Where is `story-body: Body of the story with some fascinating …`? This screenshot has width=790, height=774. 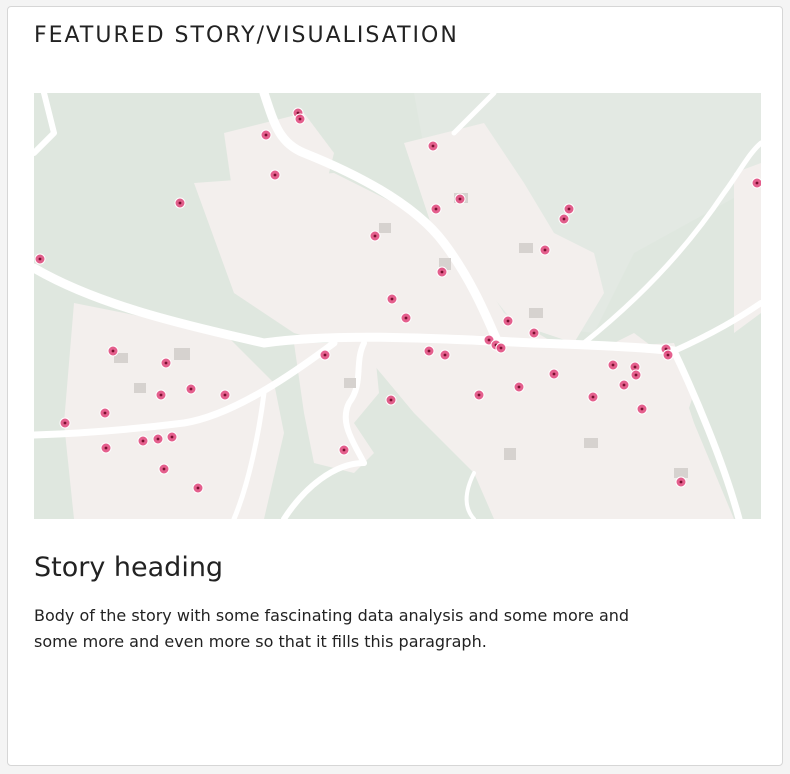
story-body: Body of the story with some fascinating … is located at coordinates (332, 628).